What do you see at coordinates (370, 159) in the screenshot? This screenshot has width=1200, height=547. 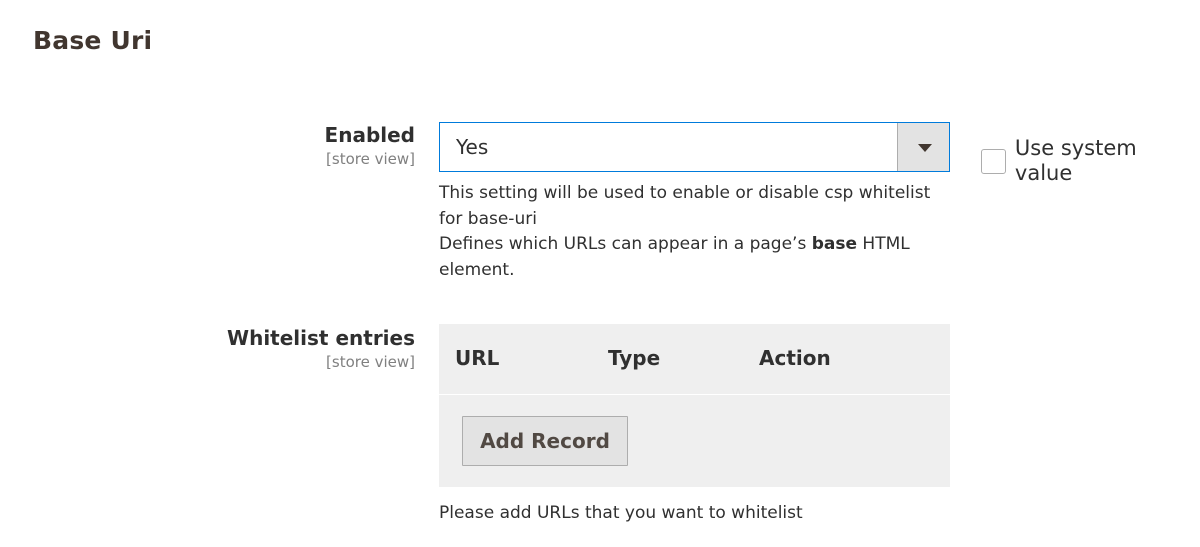 I see `enabled-scope: [store view]` at bounding box center [370, 159].